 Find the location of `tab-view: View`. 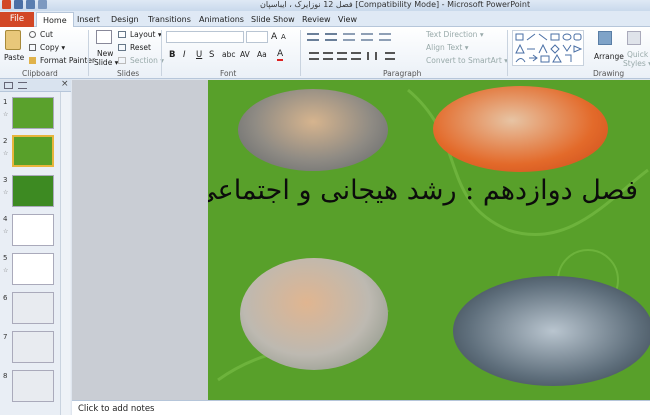

tab-view: View is located at coordinates (347, 19).